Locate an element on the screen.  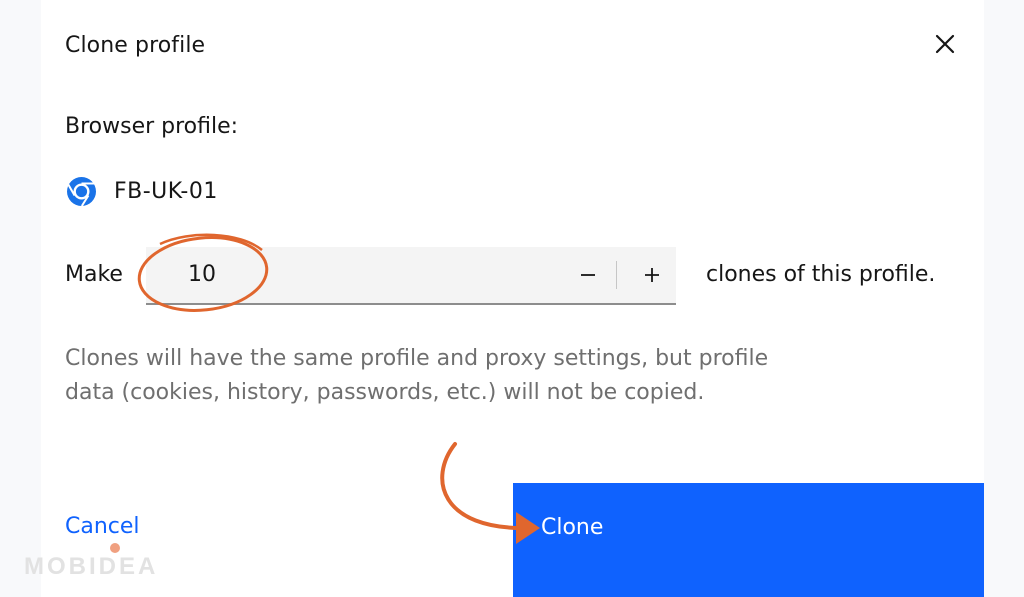
clone-count-stepper: 10 is located at coordinates (411, 276).